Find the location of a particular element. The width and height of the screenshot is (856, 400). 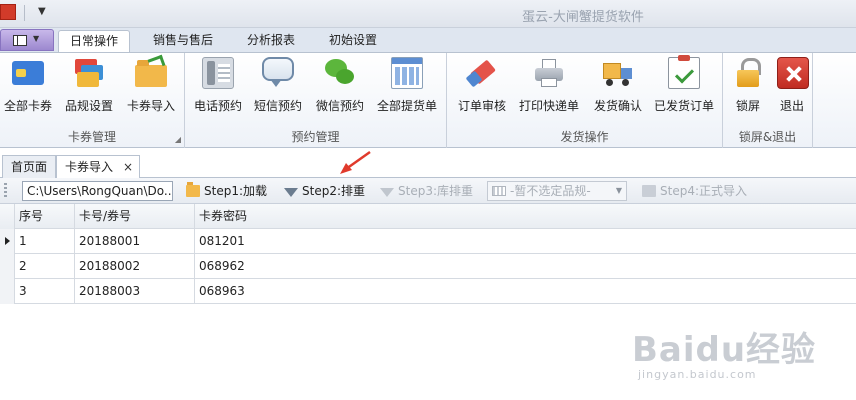

window-title: 蛋云-大闸蟹提货软件 is located at coordinates (583, 17).